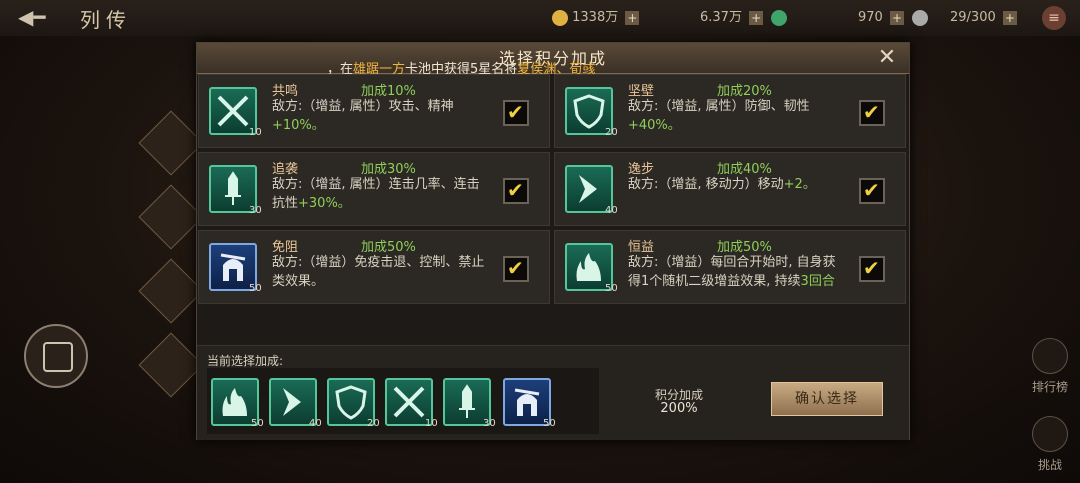  What do you see at coordinates (1009, 17) in the screenshot?
I see `add-stamina-button: +` at bounding box center [1009, 17].